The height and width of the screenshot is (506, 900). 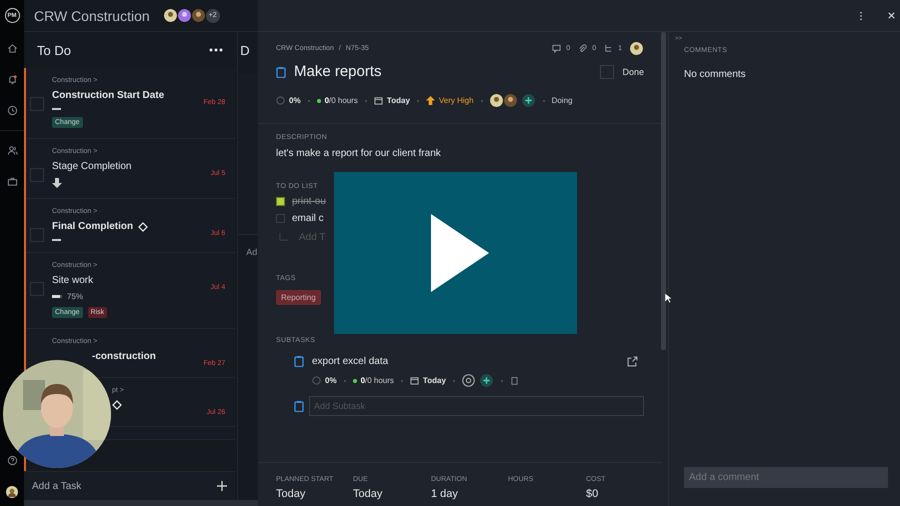 What do you see at coordinates (715, 74) in the screenshot?
I see `empty-message: No comments` at bounding box center [715, 74].